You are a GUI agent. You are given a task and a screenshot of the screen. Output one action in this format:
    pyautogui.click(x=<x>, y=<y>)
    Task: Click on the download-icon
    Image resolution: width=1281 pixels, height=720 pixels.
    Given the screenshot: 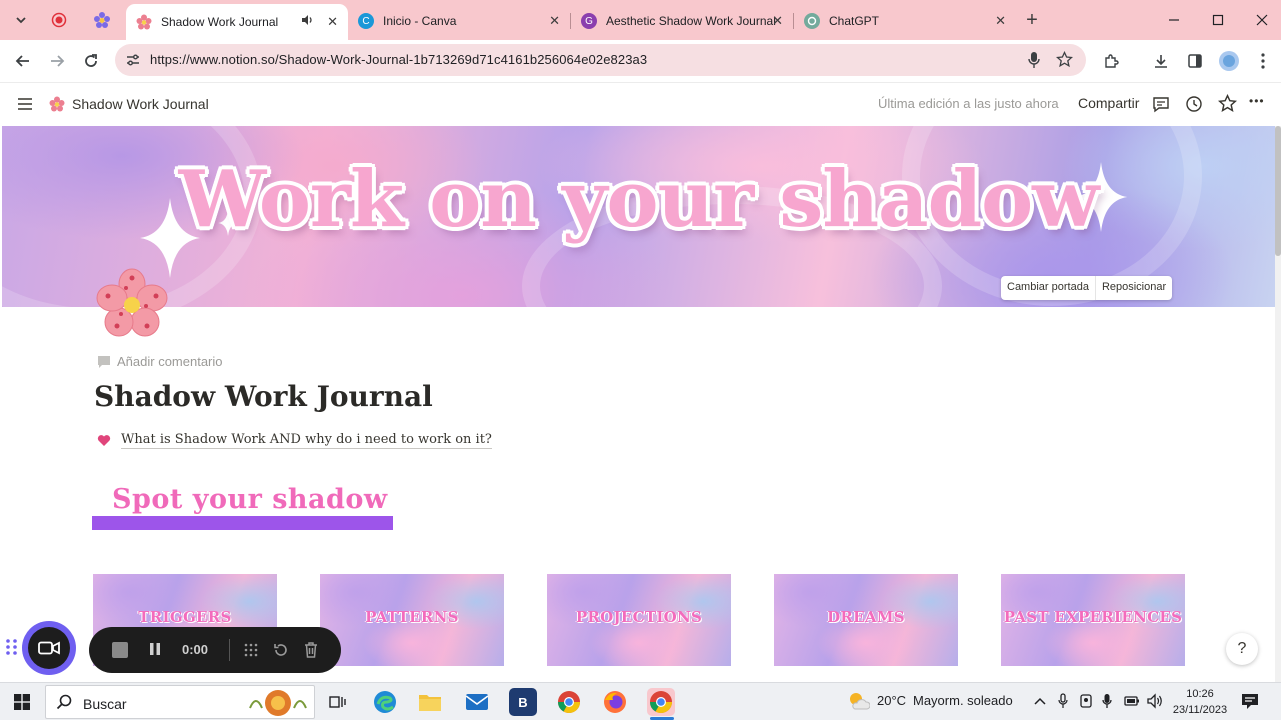 What is the action you would take?
    pyautogui.click(x=1161, y=61)
    